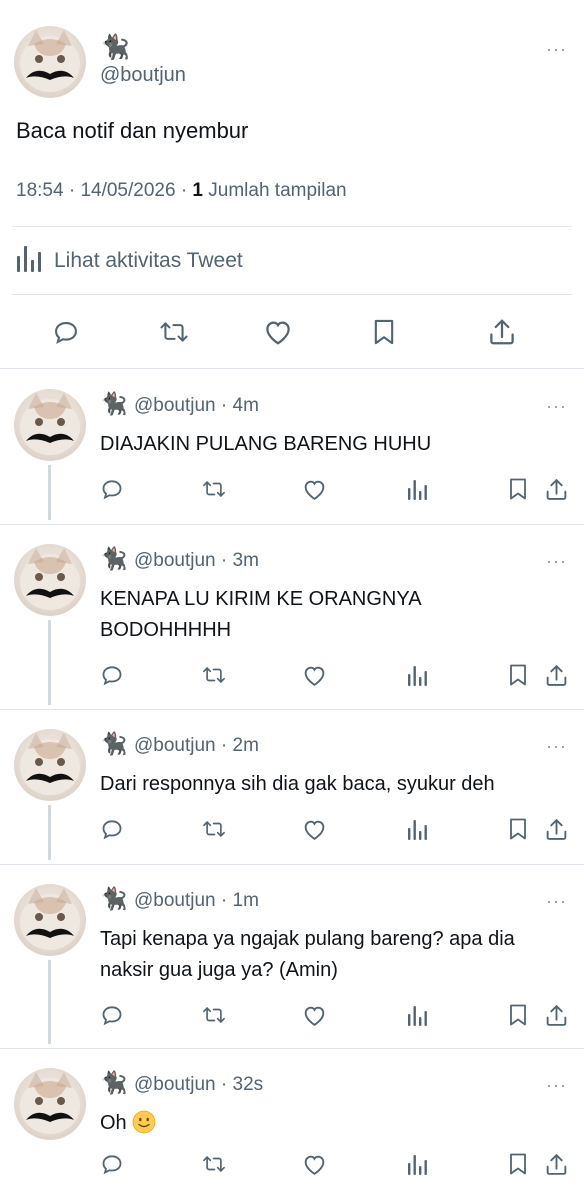 This screenshot has width=584, height=1200. I want to click on tweet-activity-link: Lihat aktivitas Tweet, so click(129, 261).